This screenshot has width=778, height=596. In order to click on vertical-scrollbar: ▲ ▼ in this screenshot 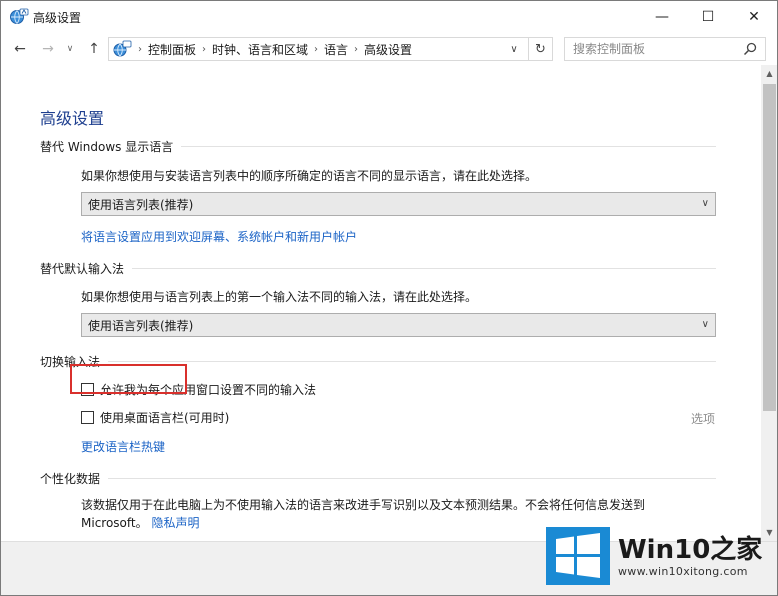, I will do `click(769, 303)`.